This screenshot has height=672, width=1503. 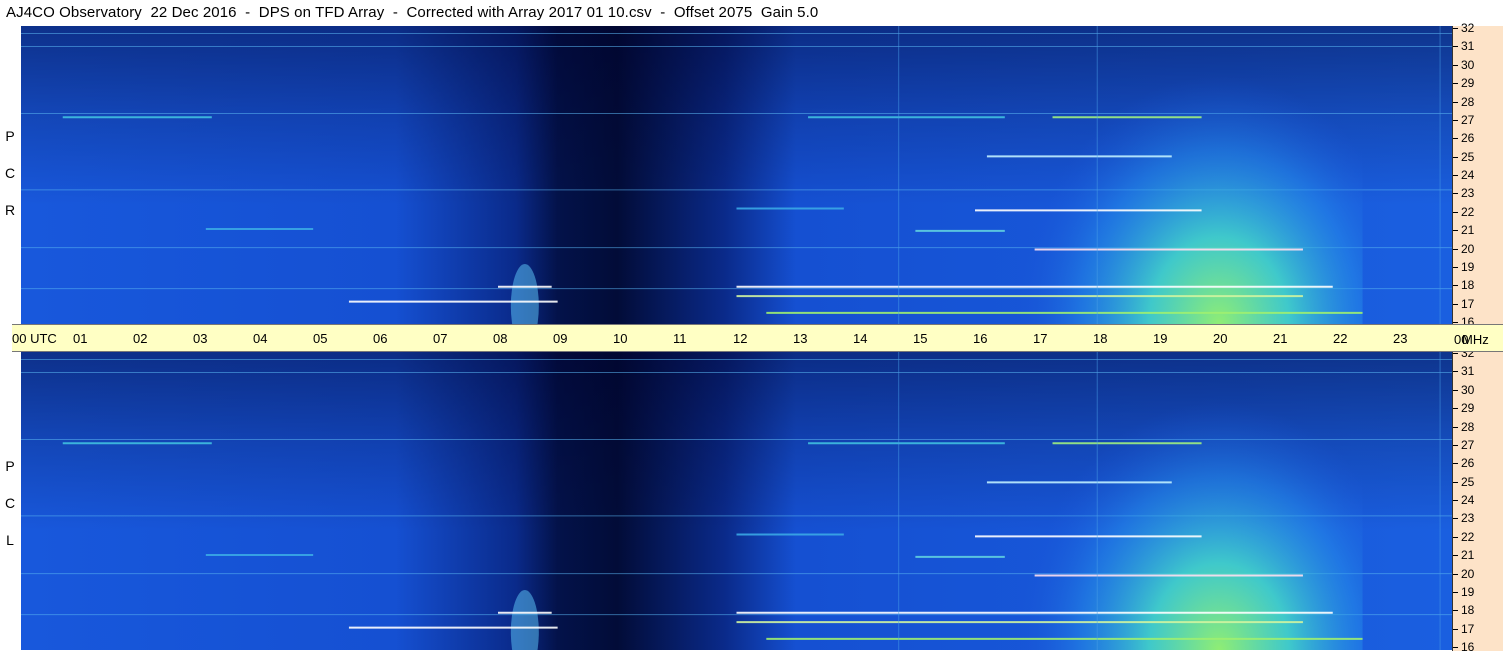 What do you see at coordinates (620, 338) in the screenshot?
I see `time-tick-label: 10` at bounding box center [620, 338].